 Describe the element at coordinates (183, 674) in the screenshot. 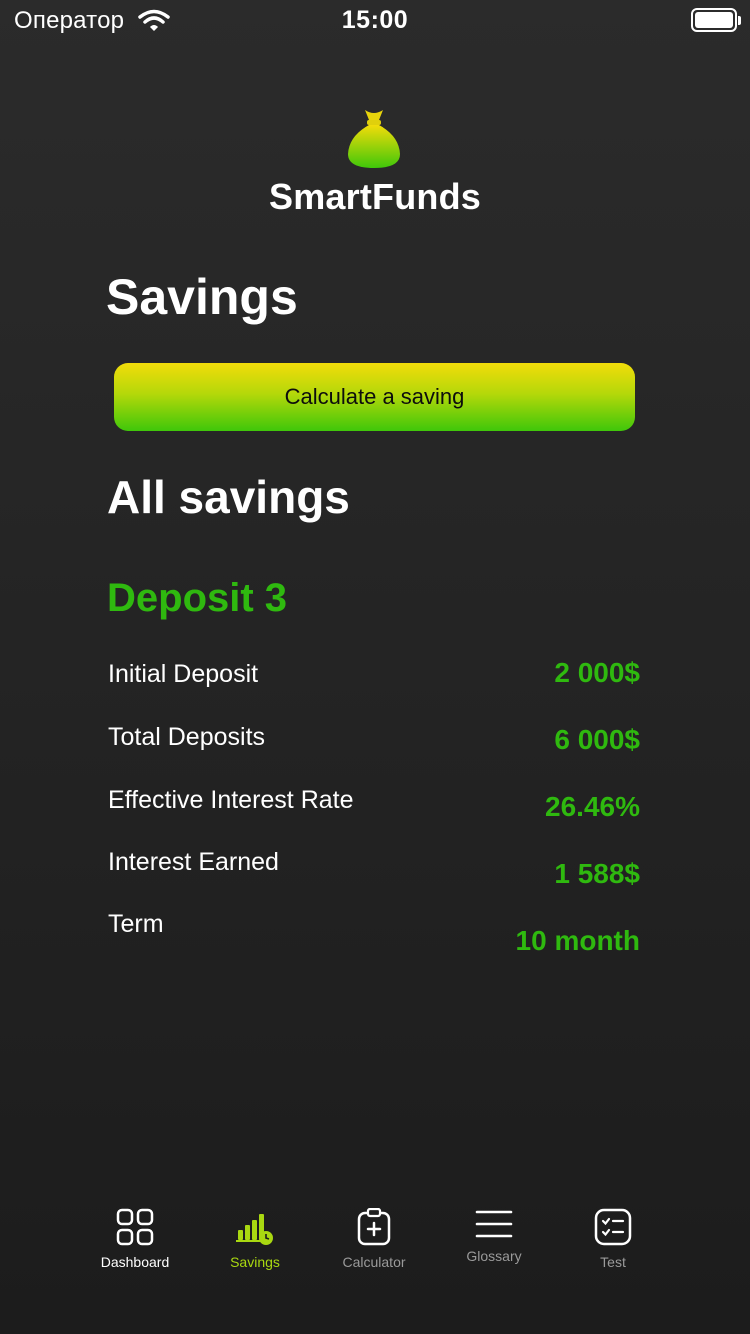

I see `initial-deposit-label: Initial Deposit` at that location.